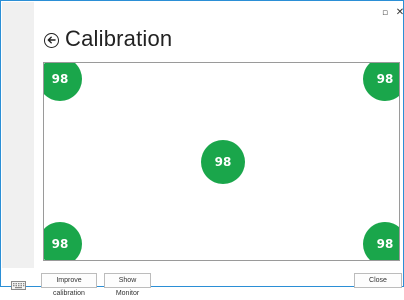 This screenshot has width=404, height=300. What do you see at coordinates (63, 82) in the screenshot?
I see `calibration-point-top-left: 98` at bounding box center [63, 82].